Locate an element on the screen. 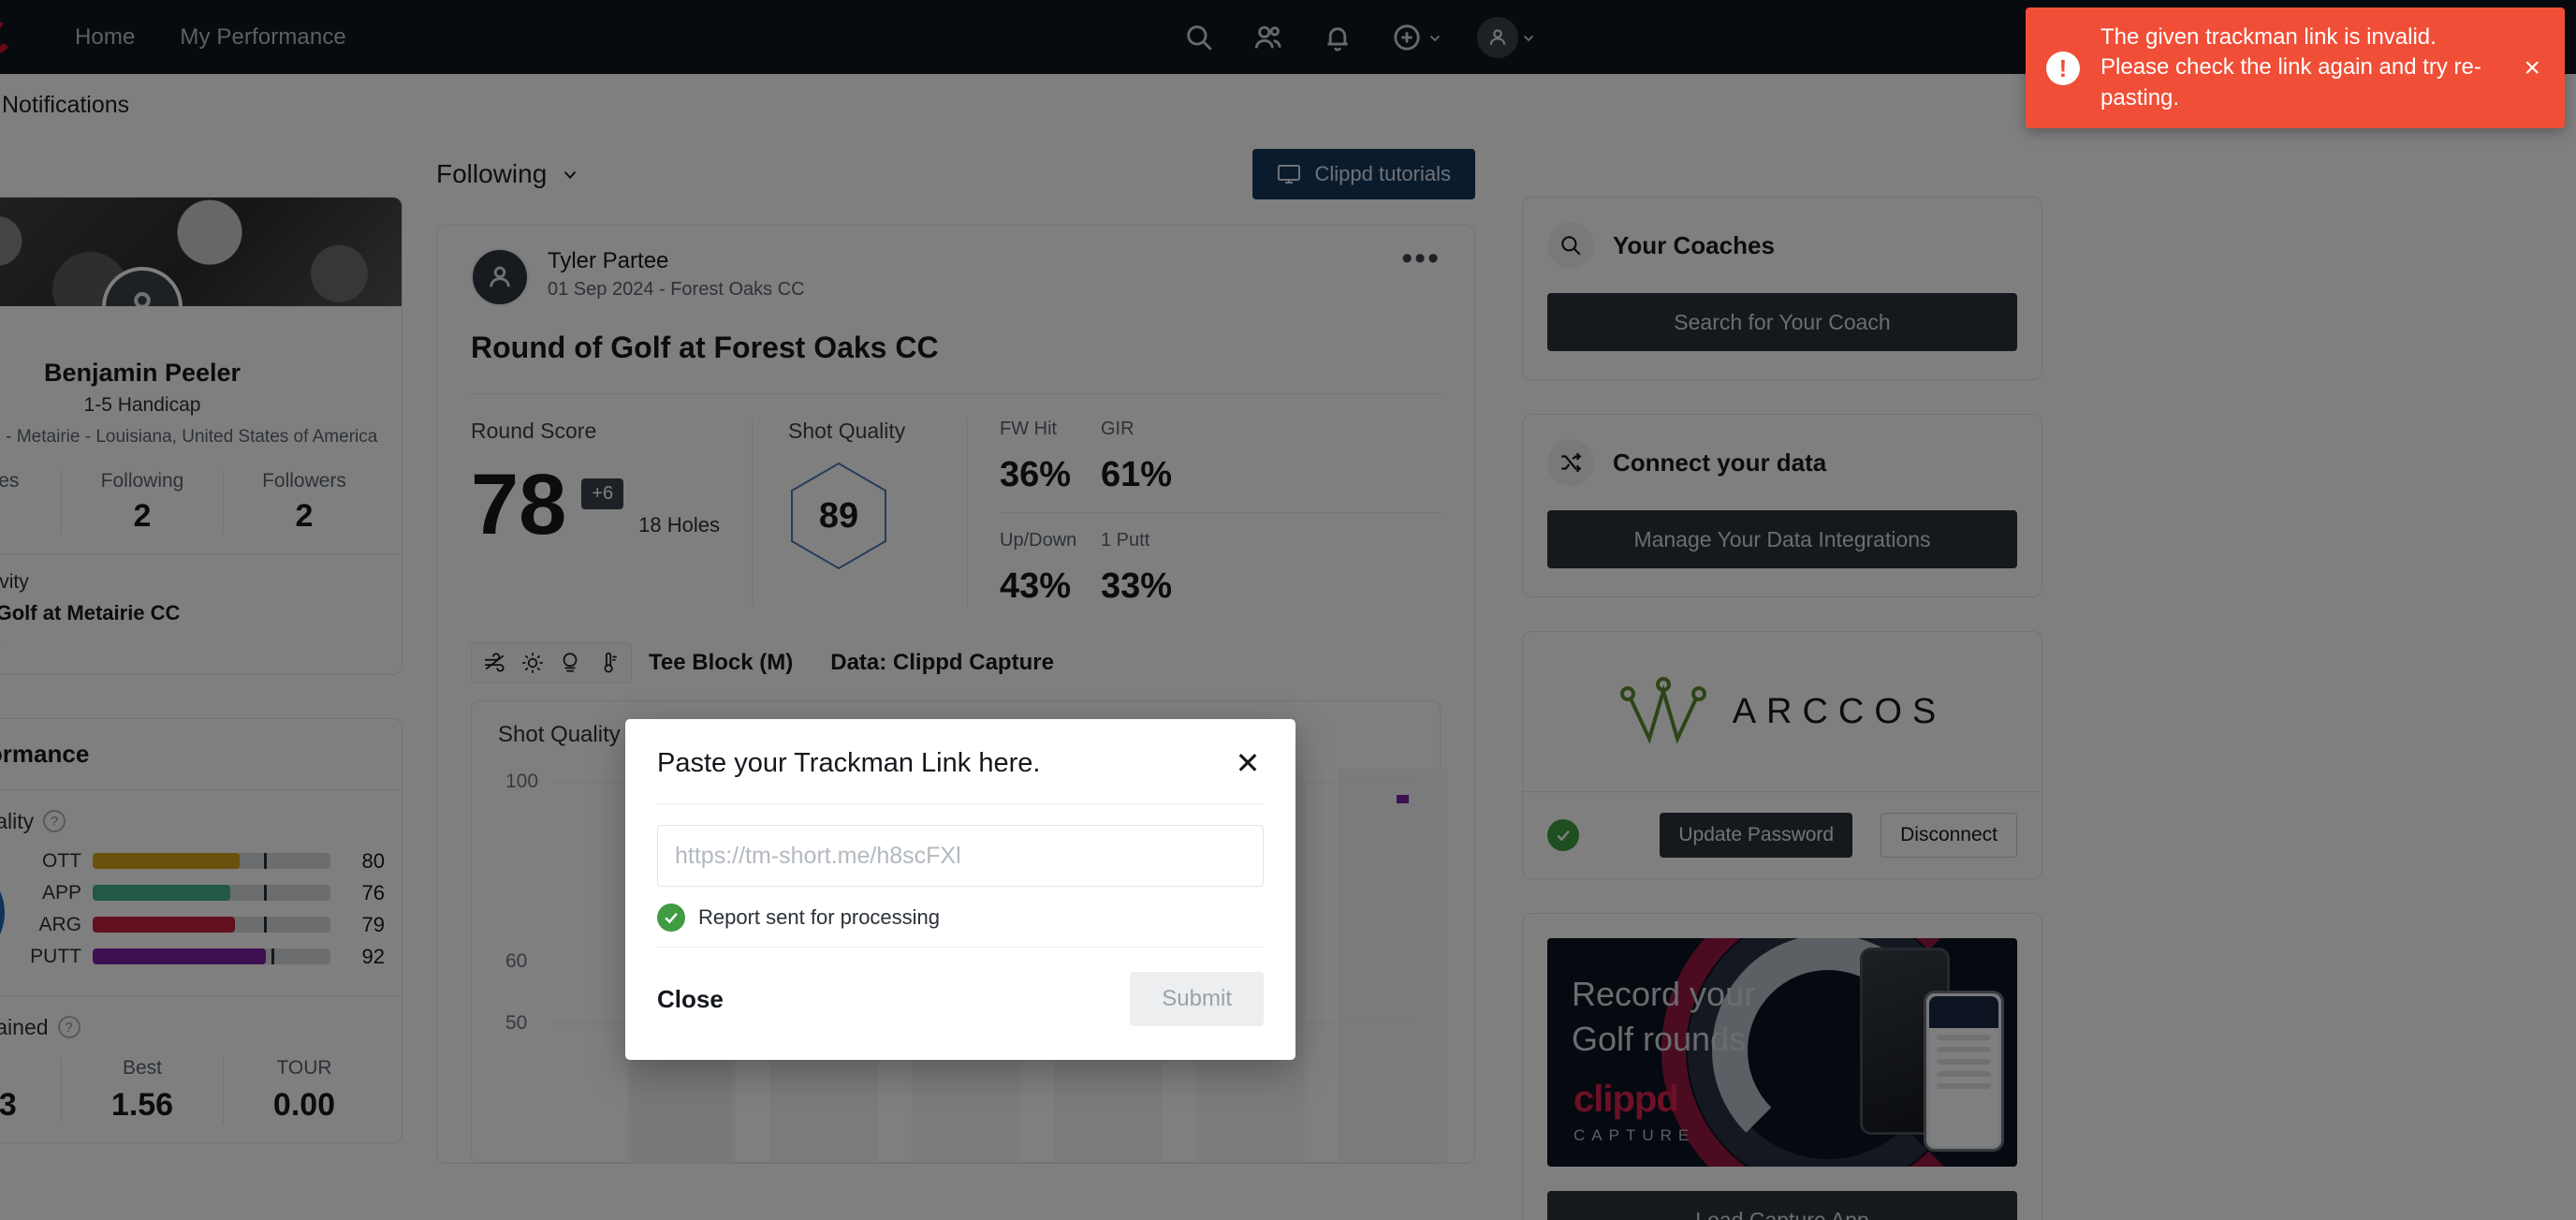 The height and width of the screenshot is (1220, 2576). check-circle-icon is located at coordinates (671, 918).